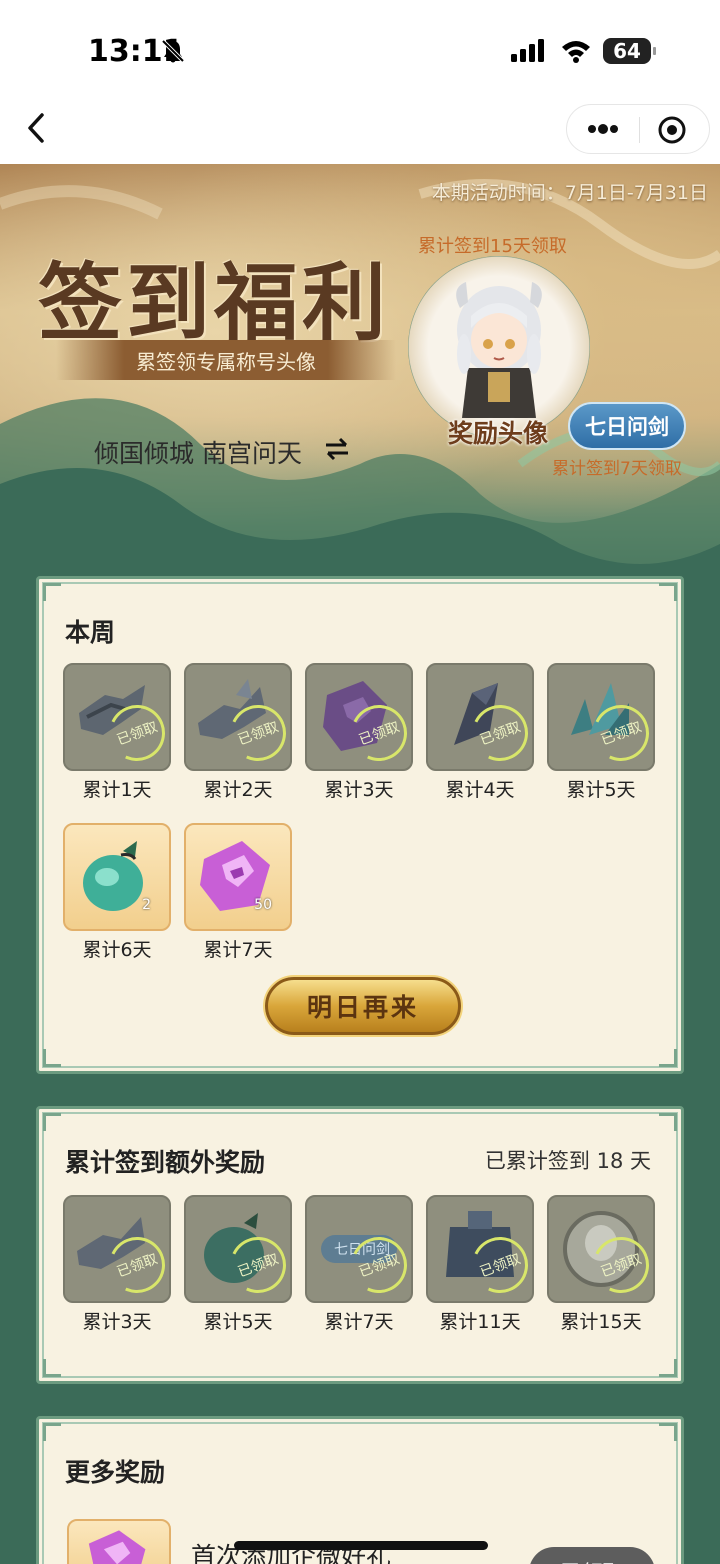  Describe the element at coordinates (360, 132) in the screenshot. I see `nav-bar` at that location.